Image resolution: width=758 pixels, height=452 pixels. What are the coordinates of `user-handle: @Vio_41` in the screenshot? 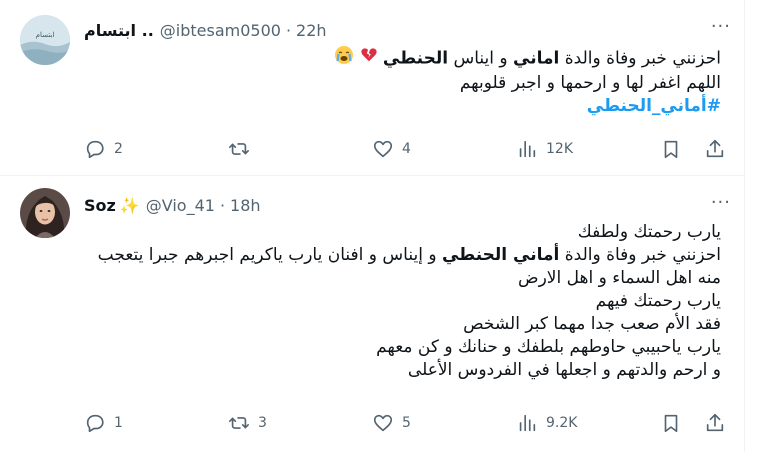 It's located at (180, 205).